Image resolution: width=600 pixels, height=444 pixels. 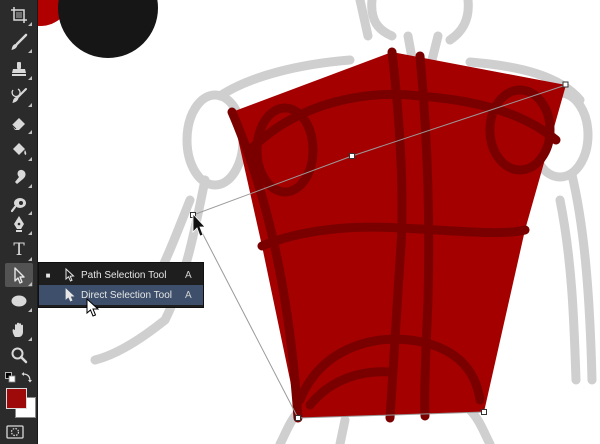 I want to click on history-brush-tool-icon, so click(x=19, y=95).